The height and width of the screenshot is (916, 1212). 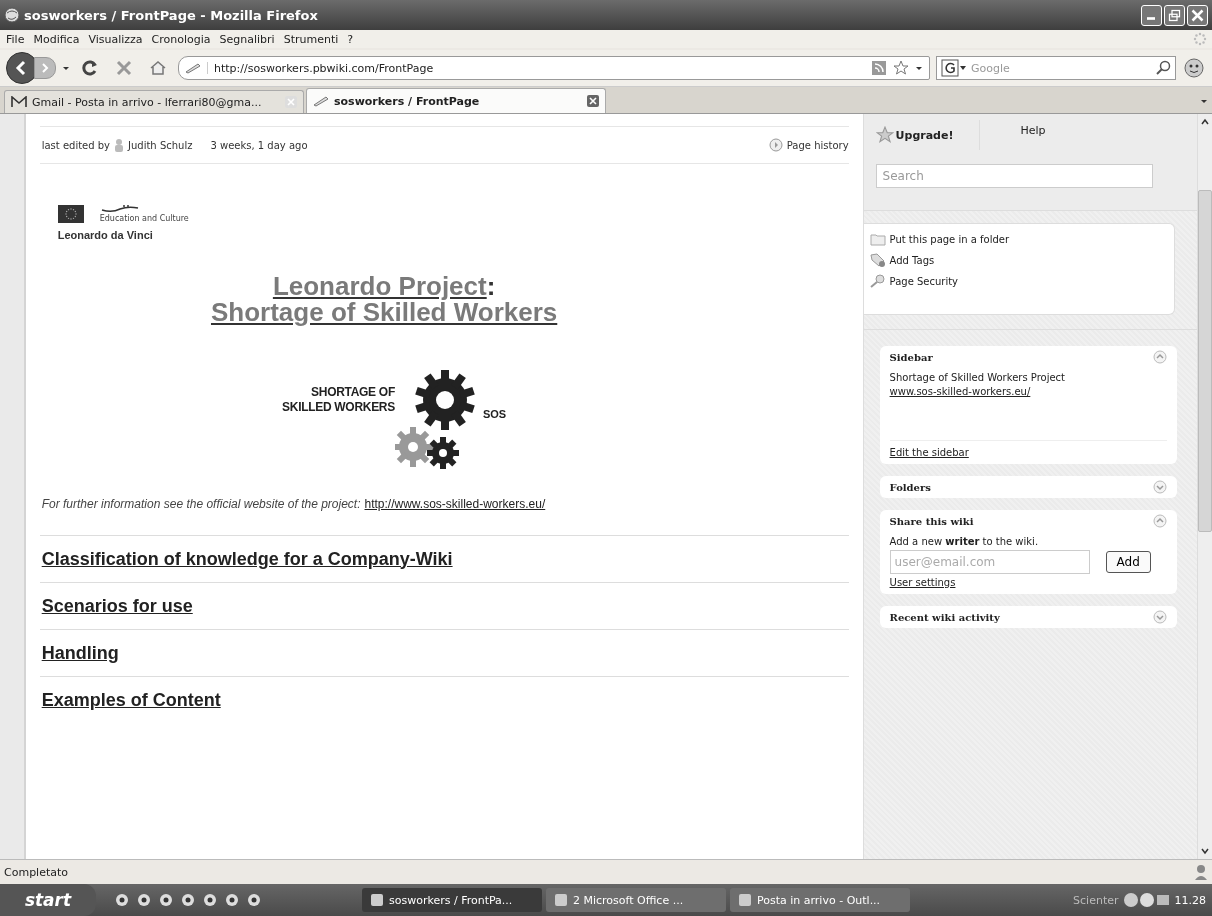 What do you see at coordinates (491, 286) in the screenshot?
I see `title-colon: :` at bounding box center [491, 286].